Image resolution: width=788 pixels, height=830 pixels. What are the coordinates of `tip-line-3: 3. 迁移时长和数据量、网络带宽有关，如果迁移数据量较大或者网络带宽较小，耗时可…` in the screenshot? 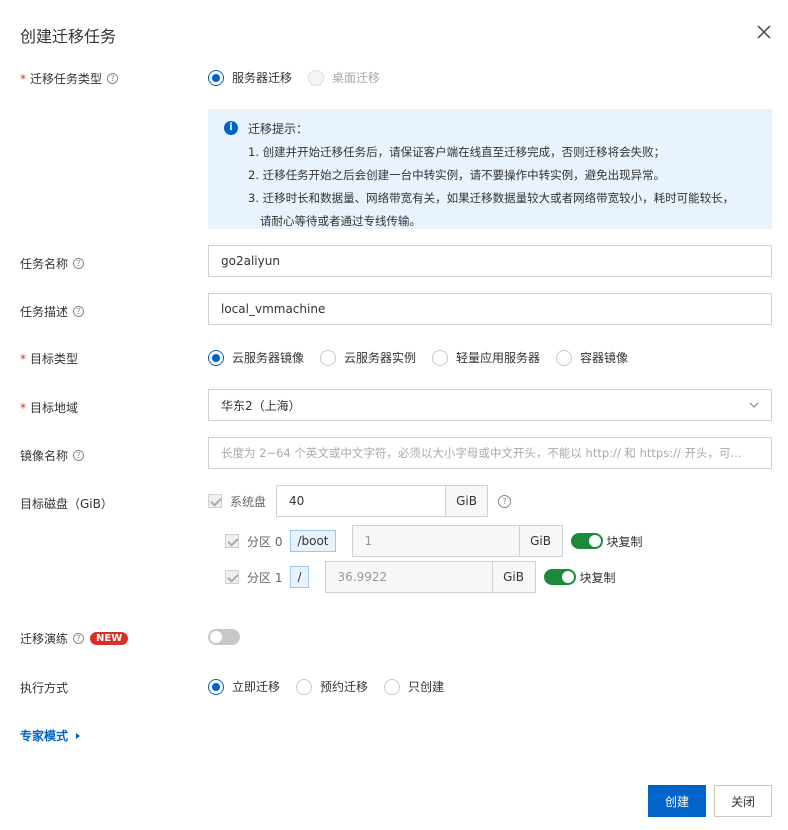 It's located at (491, 198).